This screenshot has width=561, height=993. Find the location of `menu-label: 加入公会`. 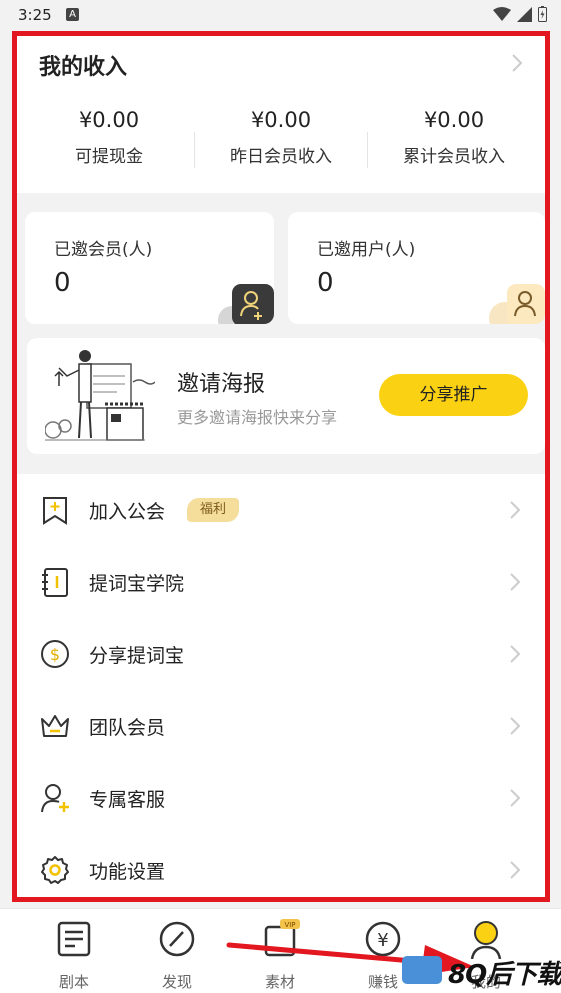

menu-label: 加入公会 is located at coordinates (127, 512).